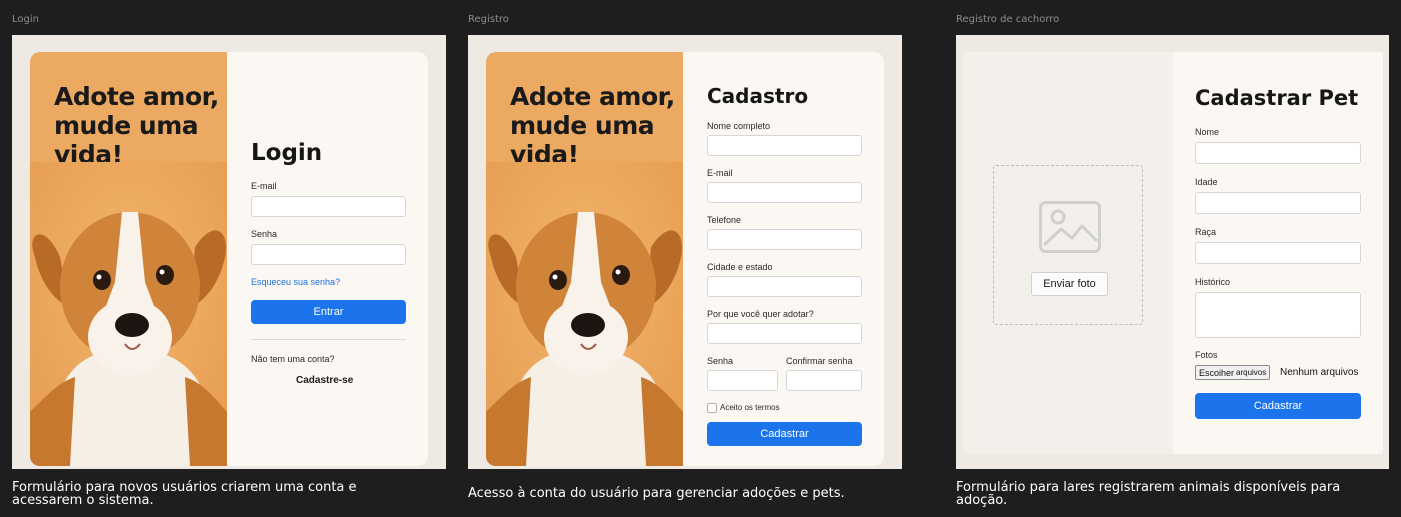  Describe the element at coordinates (1278, 406) in the screenshot. I see `register-pet-button: Cadastrar` at that location.